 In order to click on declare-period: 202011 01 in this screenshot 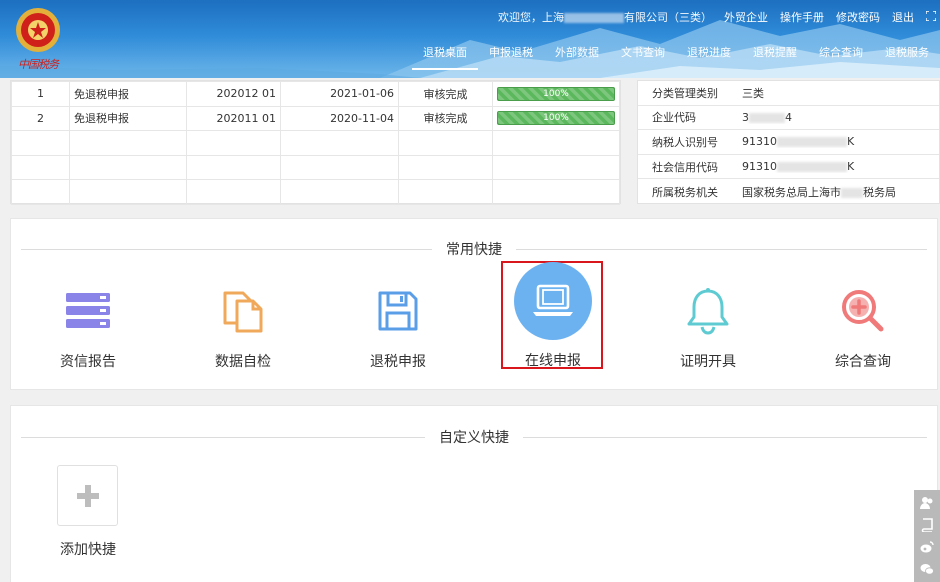, I will do `click(233, 118)`.